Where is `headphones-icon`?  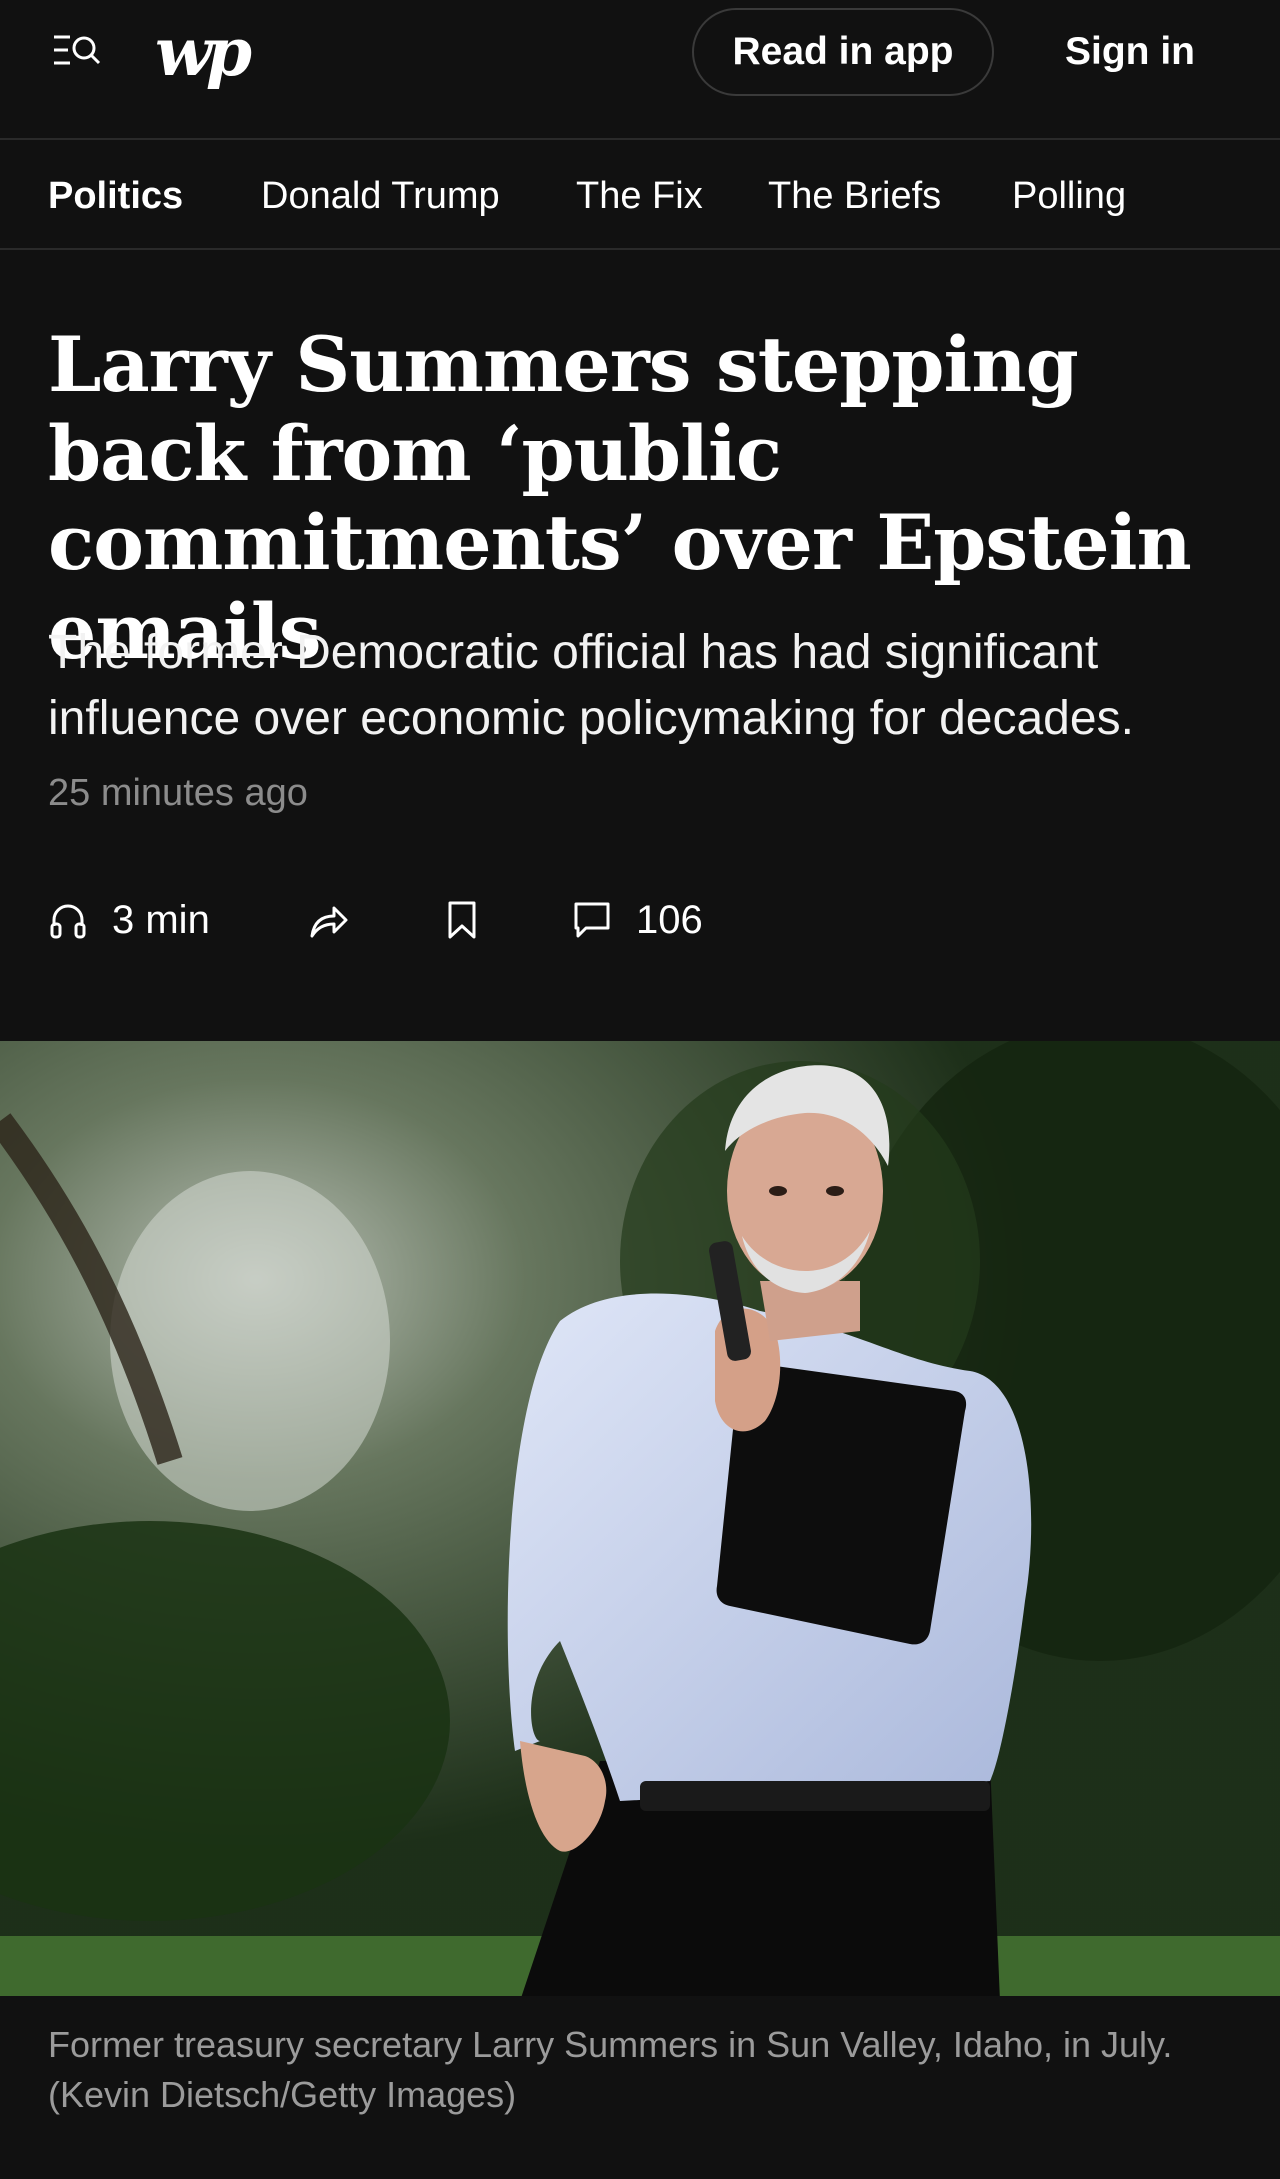 headphones-icon is located at coordinates (68, 921).